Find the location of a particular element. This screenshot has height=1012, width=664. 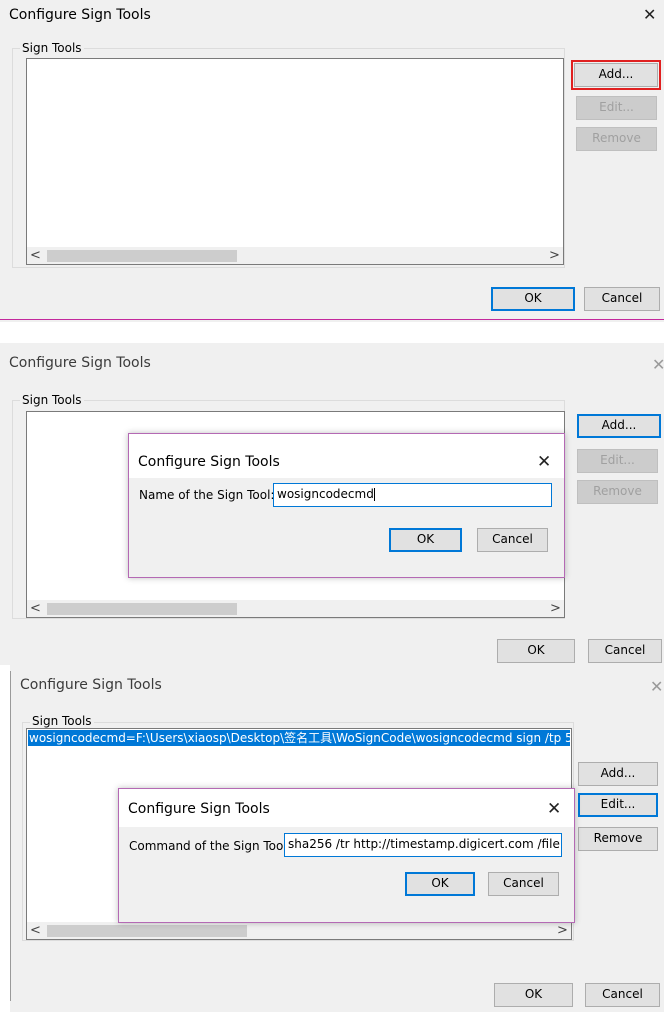

command-label: Command of the Sign Tool: is located at coordinates (210, 846).